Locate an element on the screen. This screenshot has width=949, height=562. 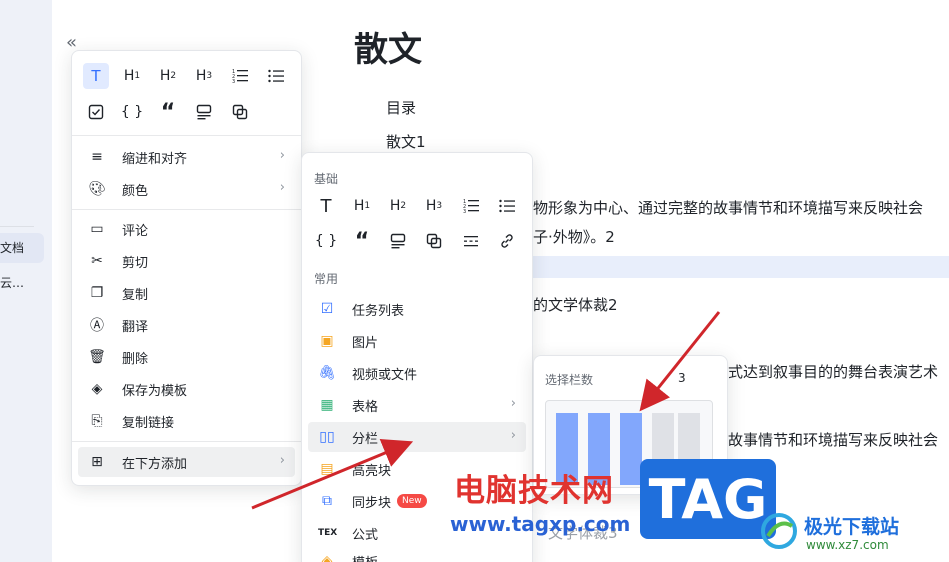
menu-item-copy: ❐ 复制 is located at coordinates (186, 293).